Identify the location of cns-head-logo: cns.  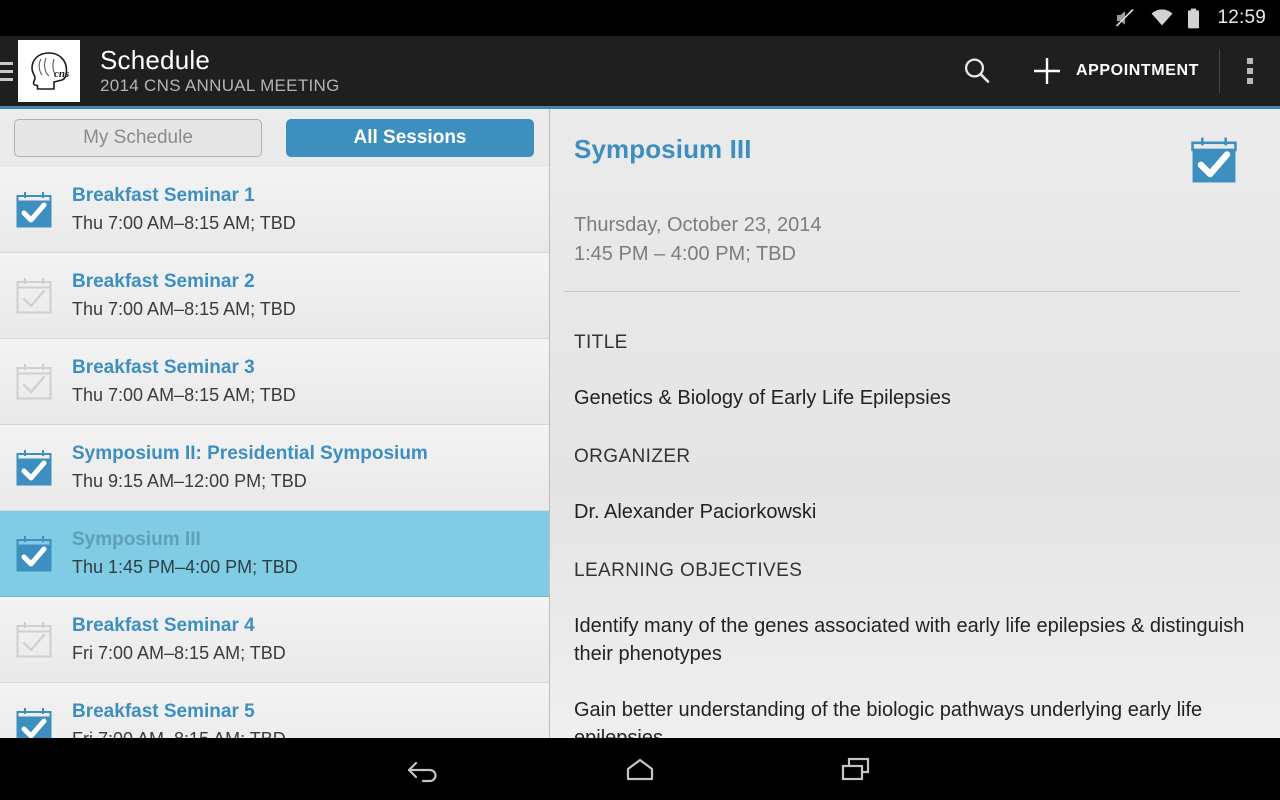
(49, 71).